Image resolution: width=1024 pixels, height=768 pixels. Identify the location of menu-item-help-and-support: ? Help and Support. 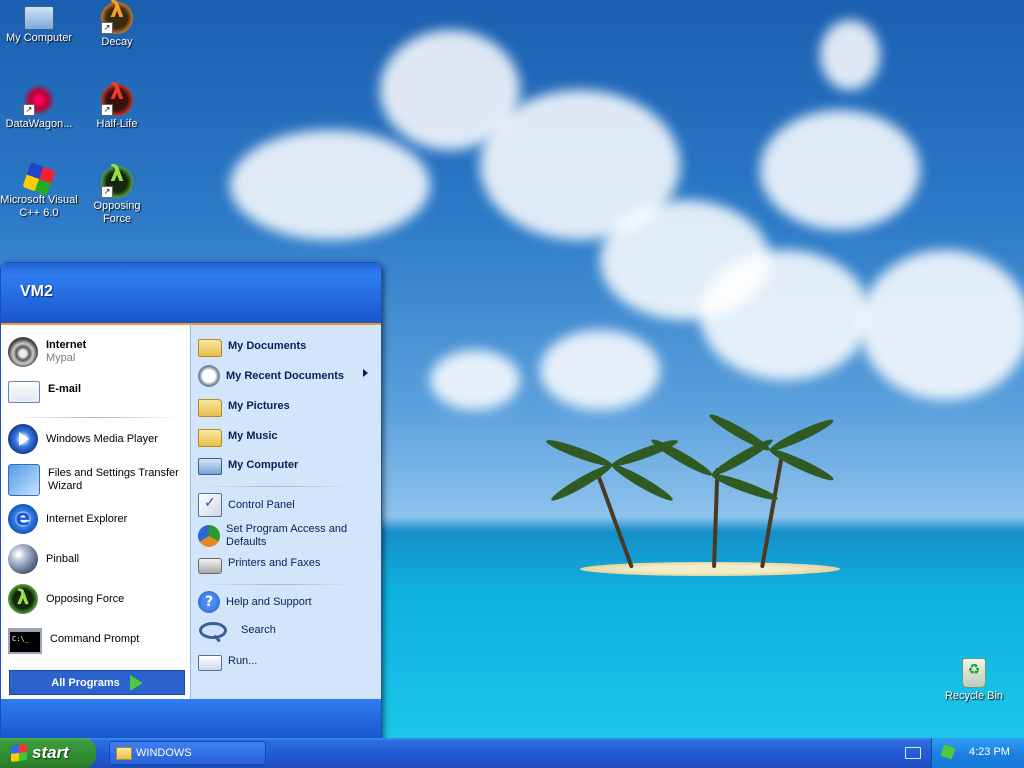
(286, 602).